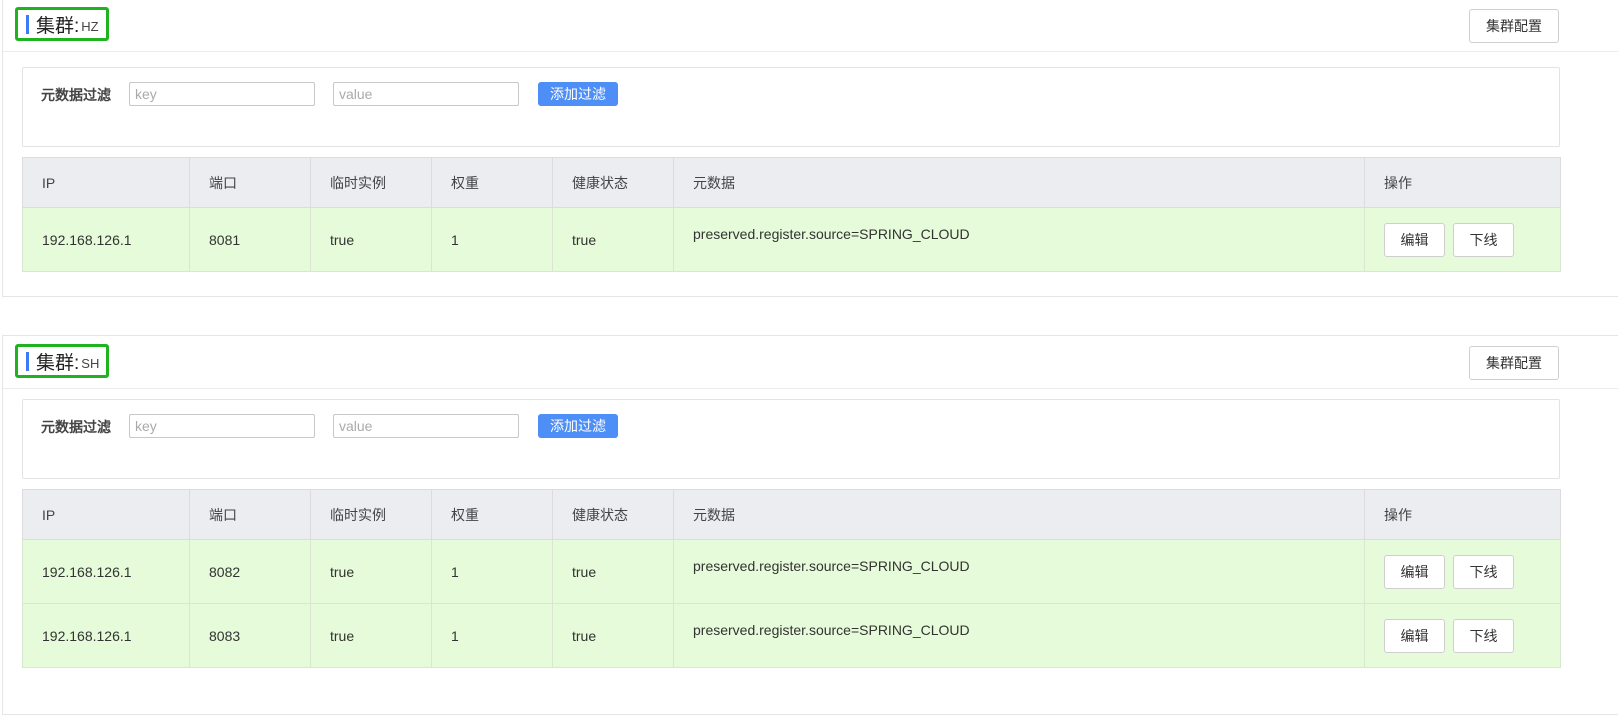  What do you see at coordinates (90, 363) in the screenshot?
I see `cluster-name: SH` at bounding box center [90, 363].